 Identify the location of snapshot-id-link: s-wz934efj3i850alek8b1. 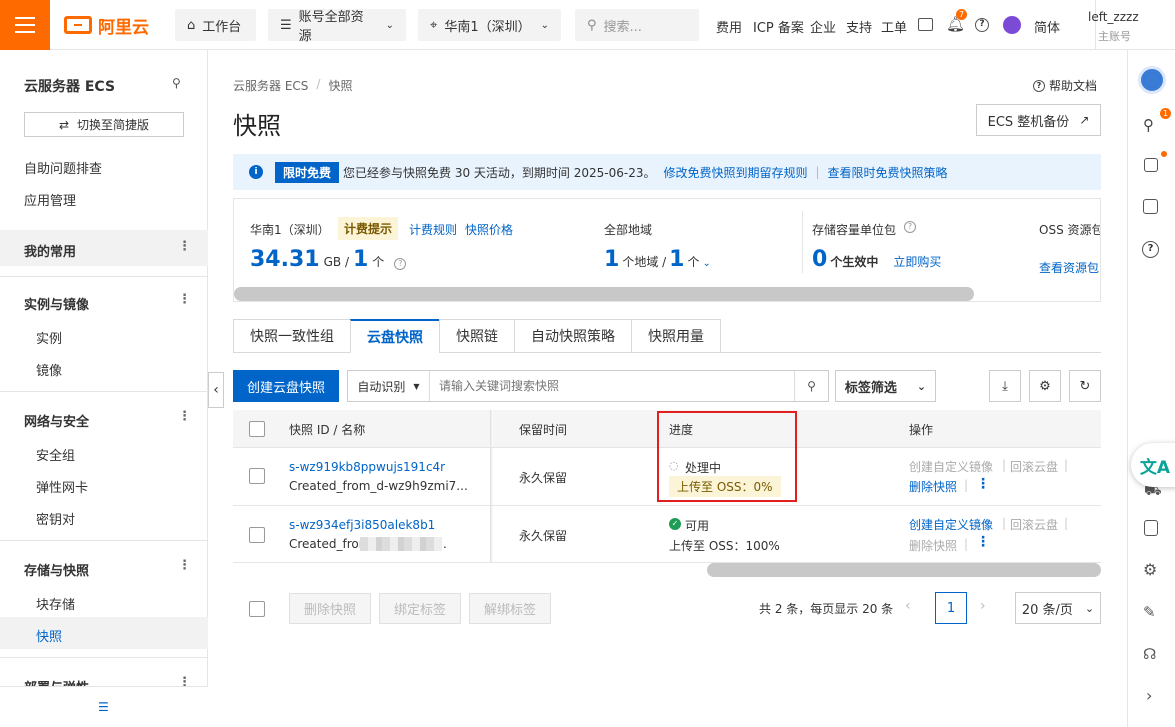
(362, 525).